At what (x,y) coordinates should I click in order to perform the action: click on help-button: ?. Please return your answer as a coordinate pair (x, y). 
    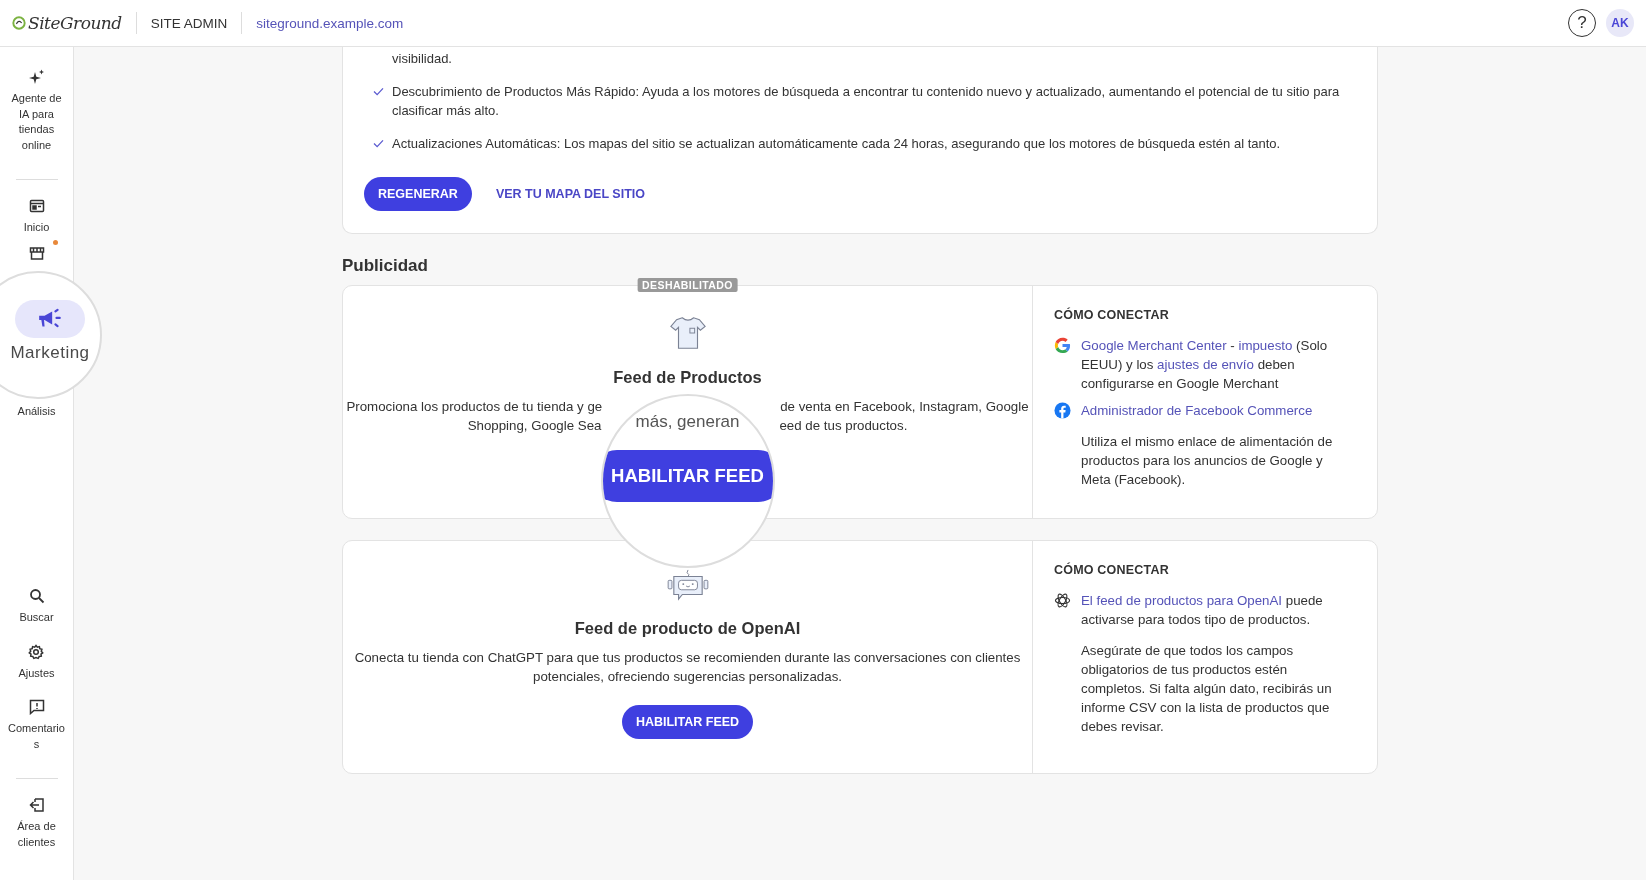
    Looking at the image, I should click on (1582, 23).